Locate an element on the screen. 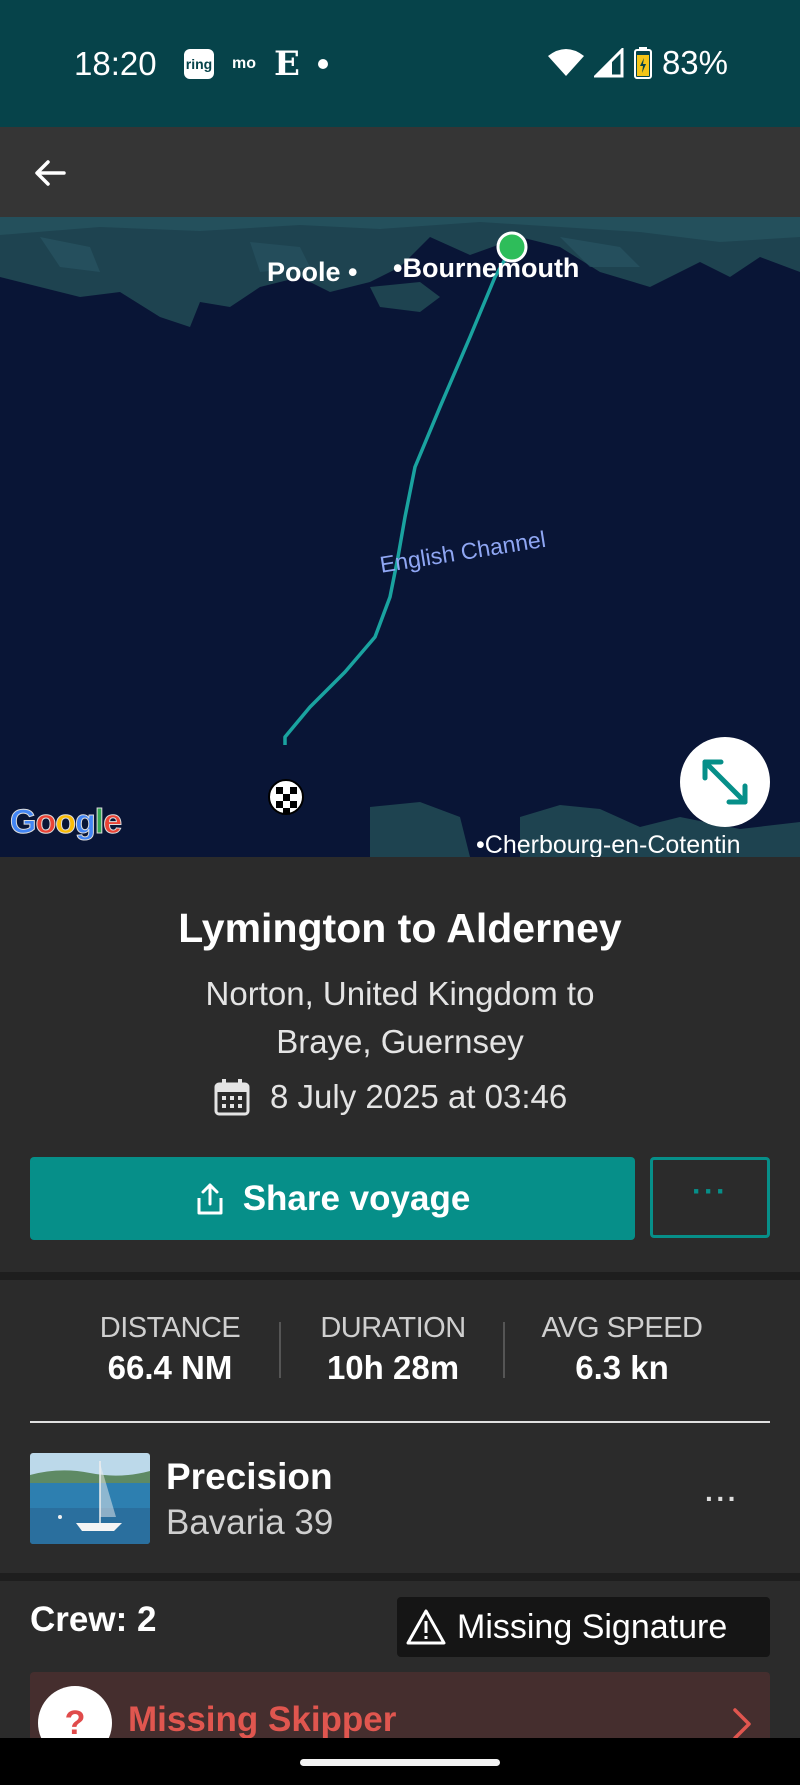 Image resolution: width=800 pixels, height=1785 pixels. share-voyage-label: Share voyage is located at coordinates (356, 1198).